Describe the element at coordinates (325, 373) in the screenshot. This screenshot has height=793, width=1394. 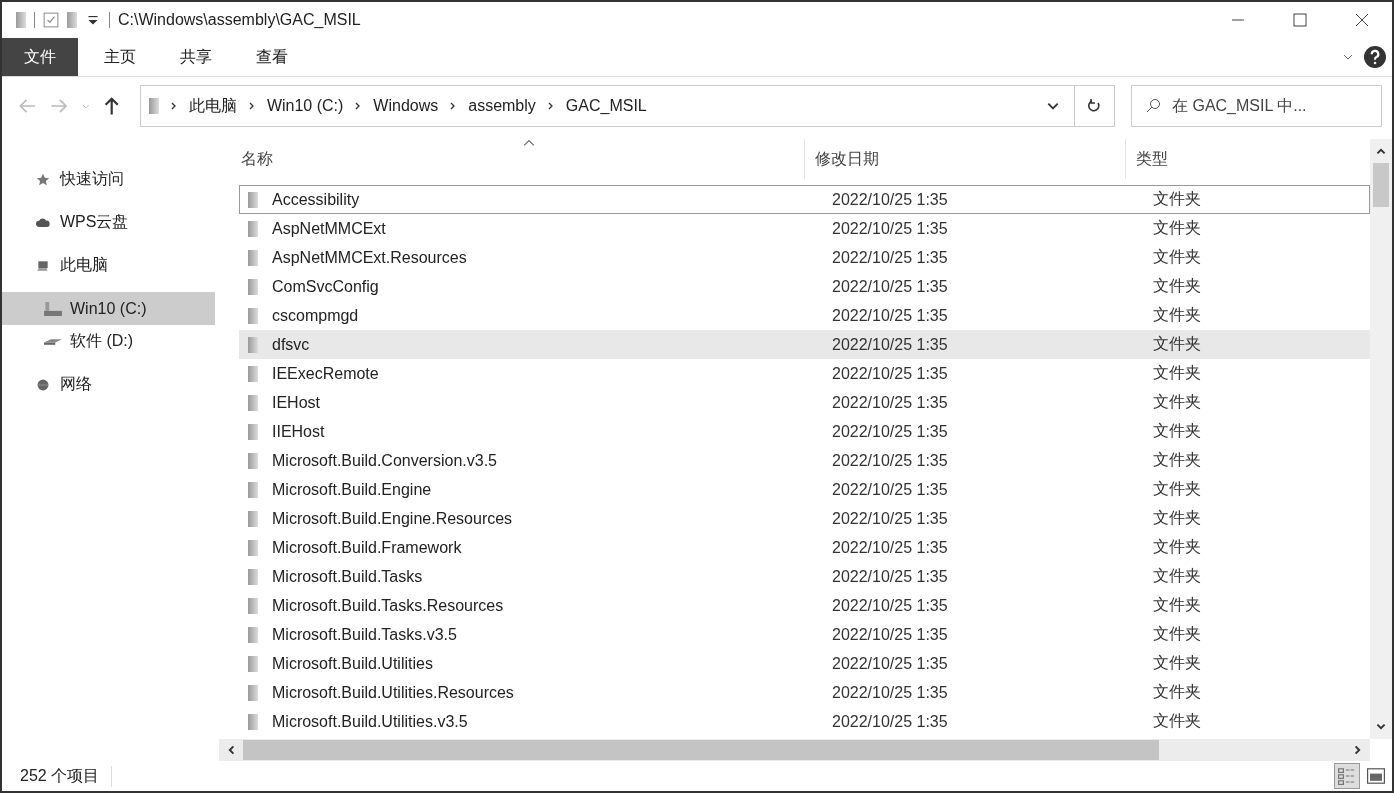
I see `file-name: IEExecRemote` at that location.